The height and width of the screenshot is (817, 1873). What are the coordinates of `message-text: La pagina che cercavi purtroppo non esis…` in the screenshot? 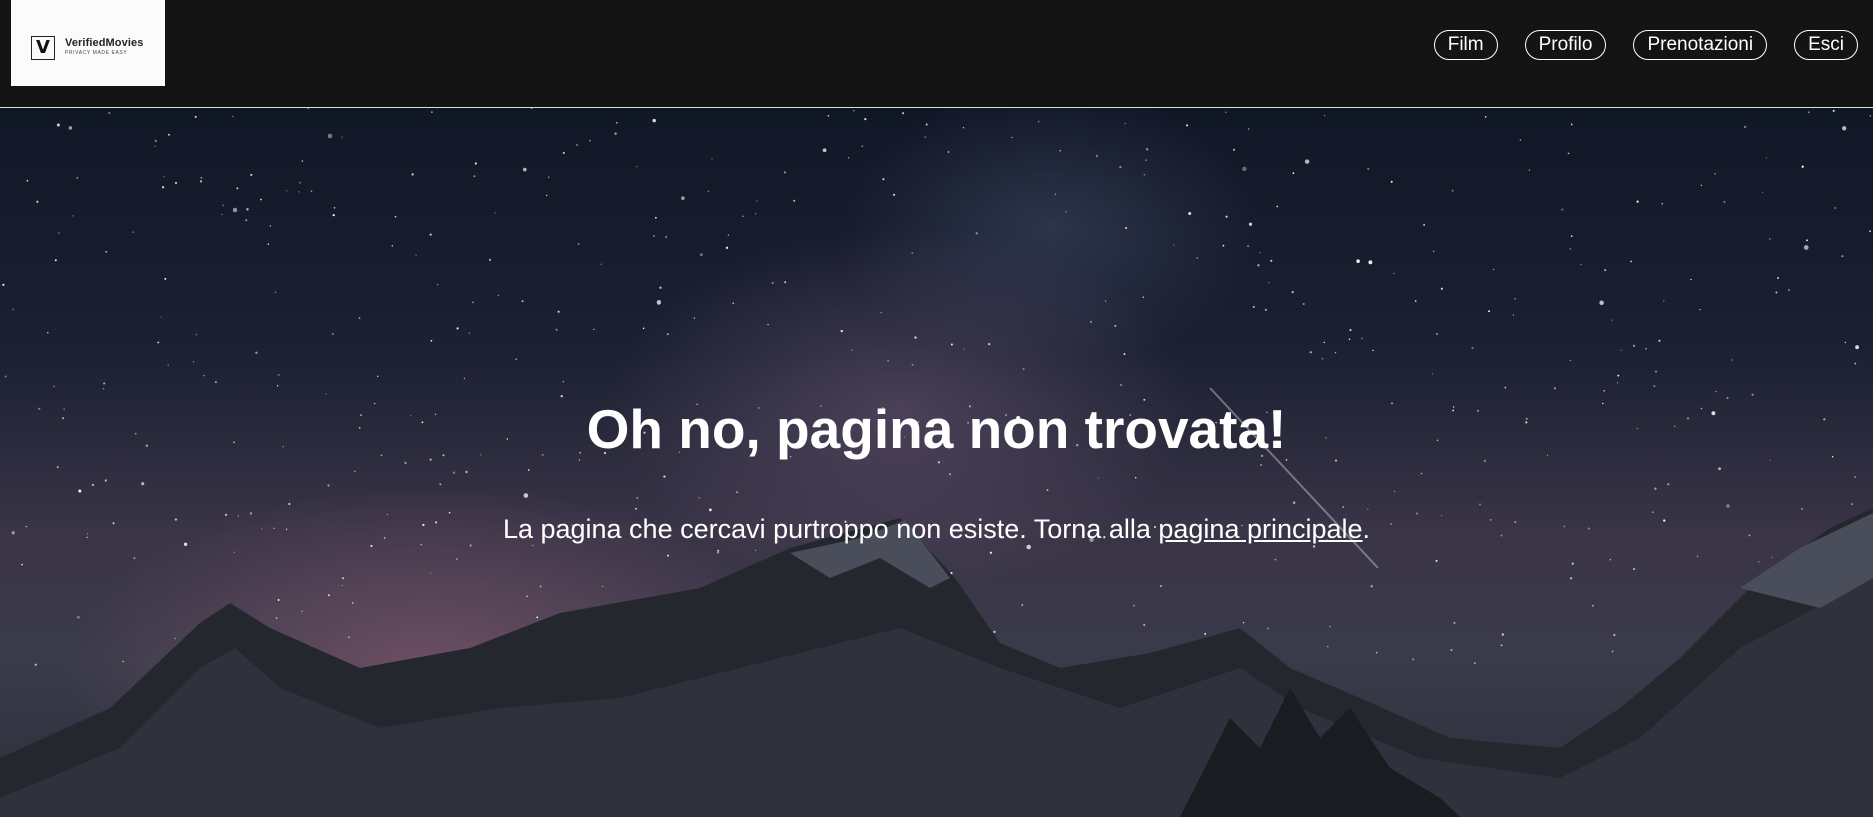 It's located at (830, 529).